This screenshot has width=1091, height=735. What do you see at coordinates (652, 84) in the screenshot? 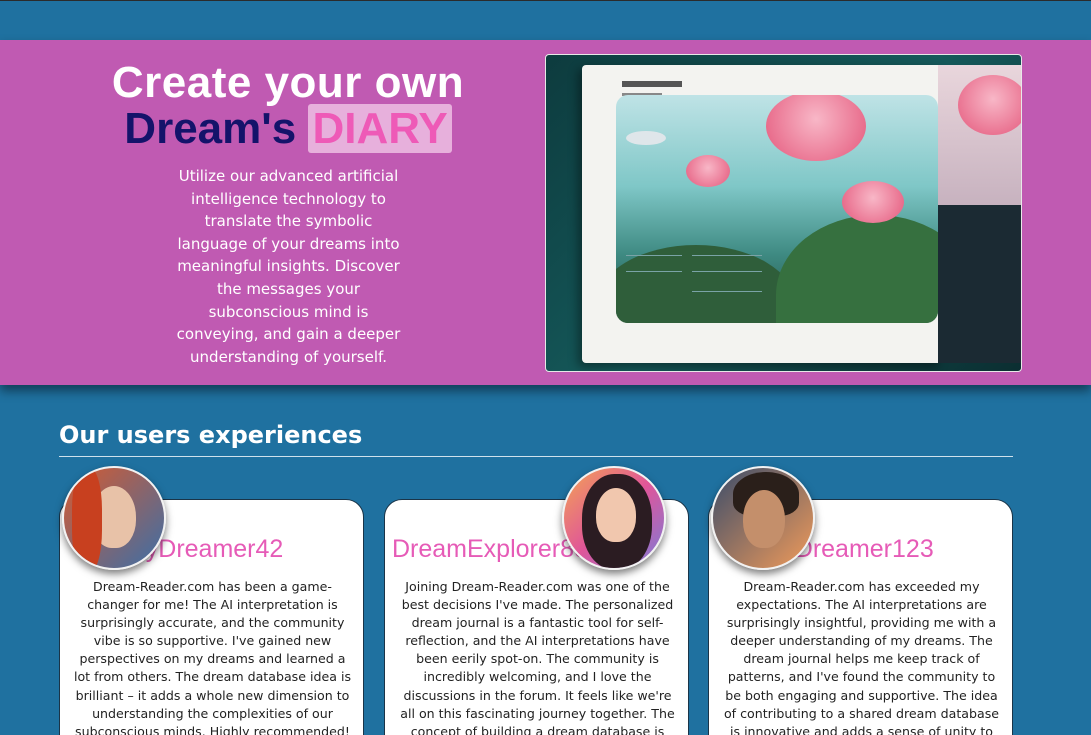
I see `book-heading-mark` at bounding box center [652, 84].